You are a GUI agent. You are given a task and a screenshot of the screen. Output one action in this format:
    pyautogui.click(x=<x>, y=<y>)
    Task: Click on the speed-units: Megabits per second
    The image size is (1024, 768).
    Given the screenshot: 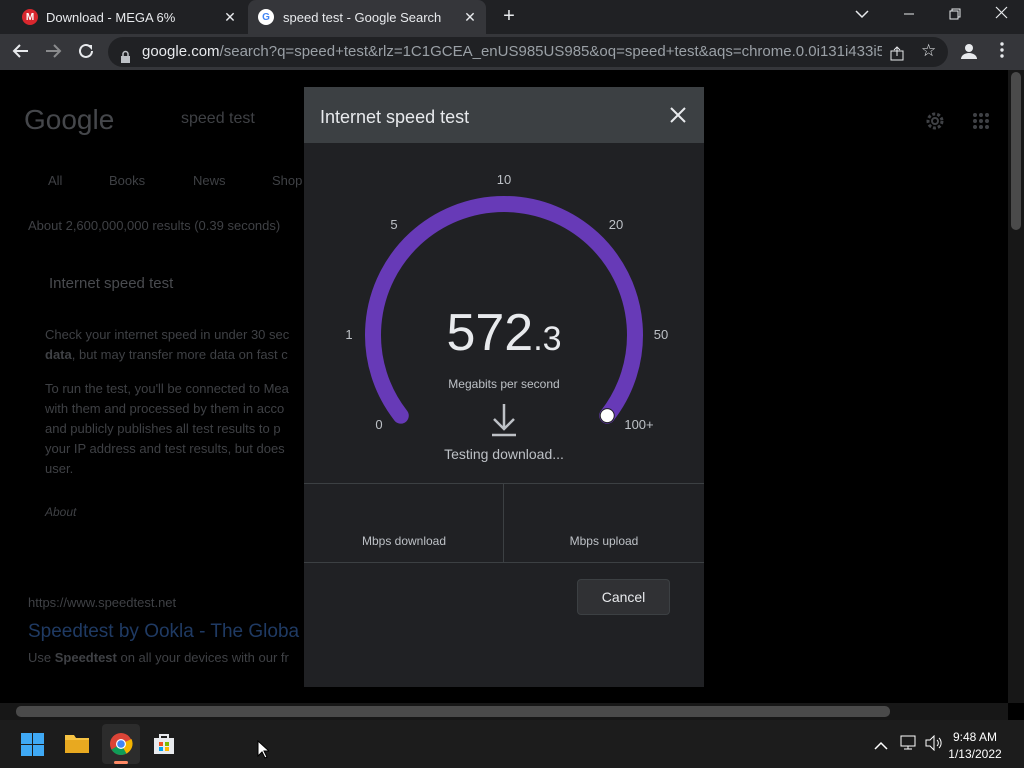 What is the action you would take?
    pyautogui.click(x=504, y=384)
    